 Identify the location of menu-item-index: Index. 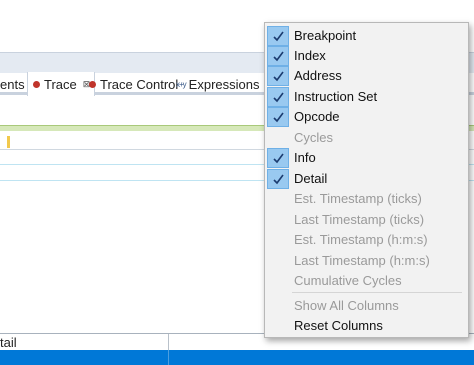
(367, 56).